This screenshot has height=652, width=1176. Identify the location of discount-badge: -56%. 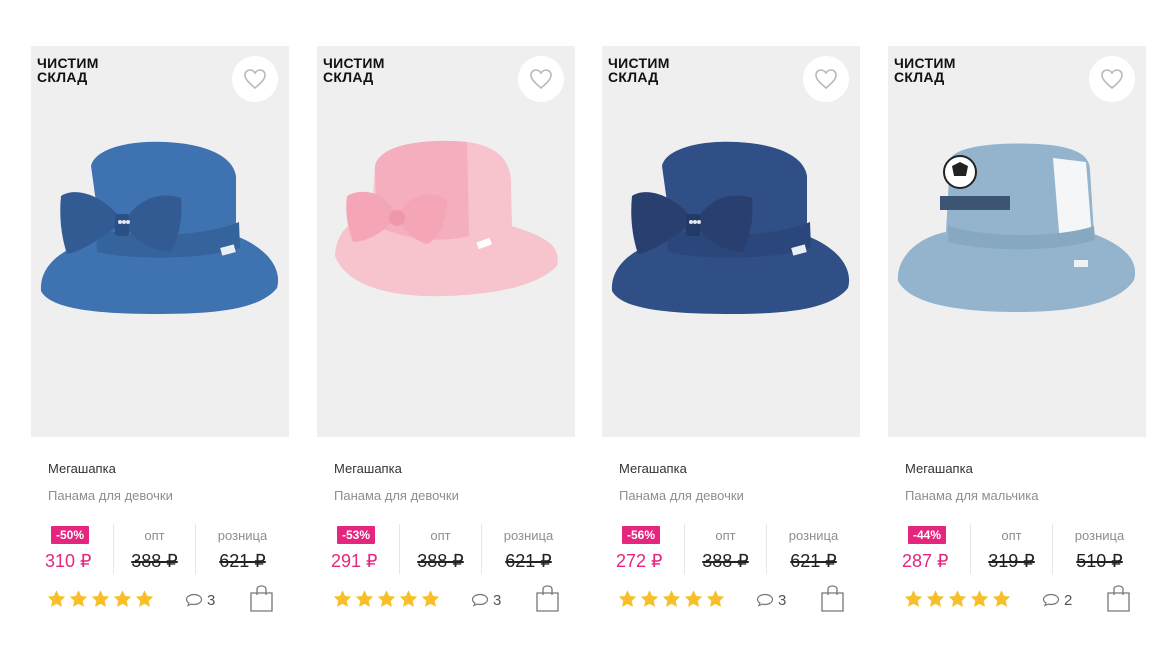
(641, 535).